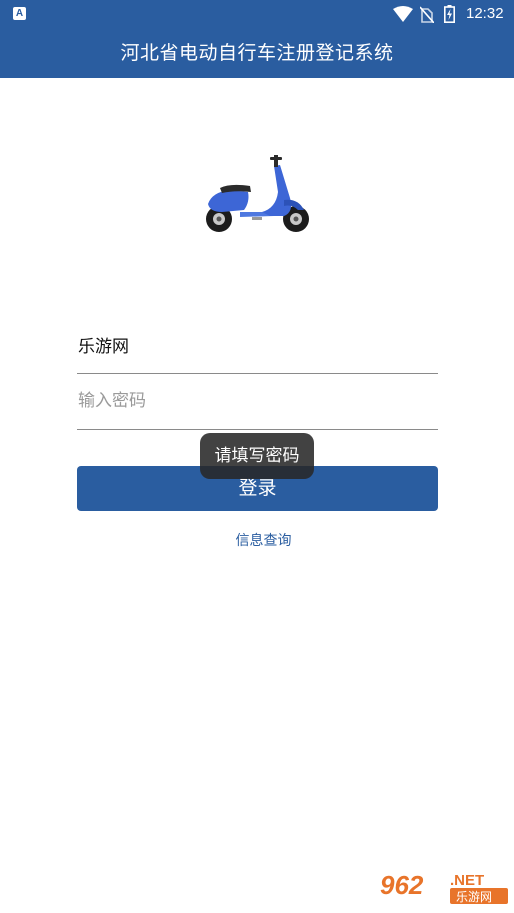 The width and height of the screenshot is (514, 913). I want to click on status-bar: A 12:32, so click(257, 14).